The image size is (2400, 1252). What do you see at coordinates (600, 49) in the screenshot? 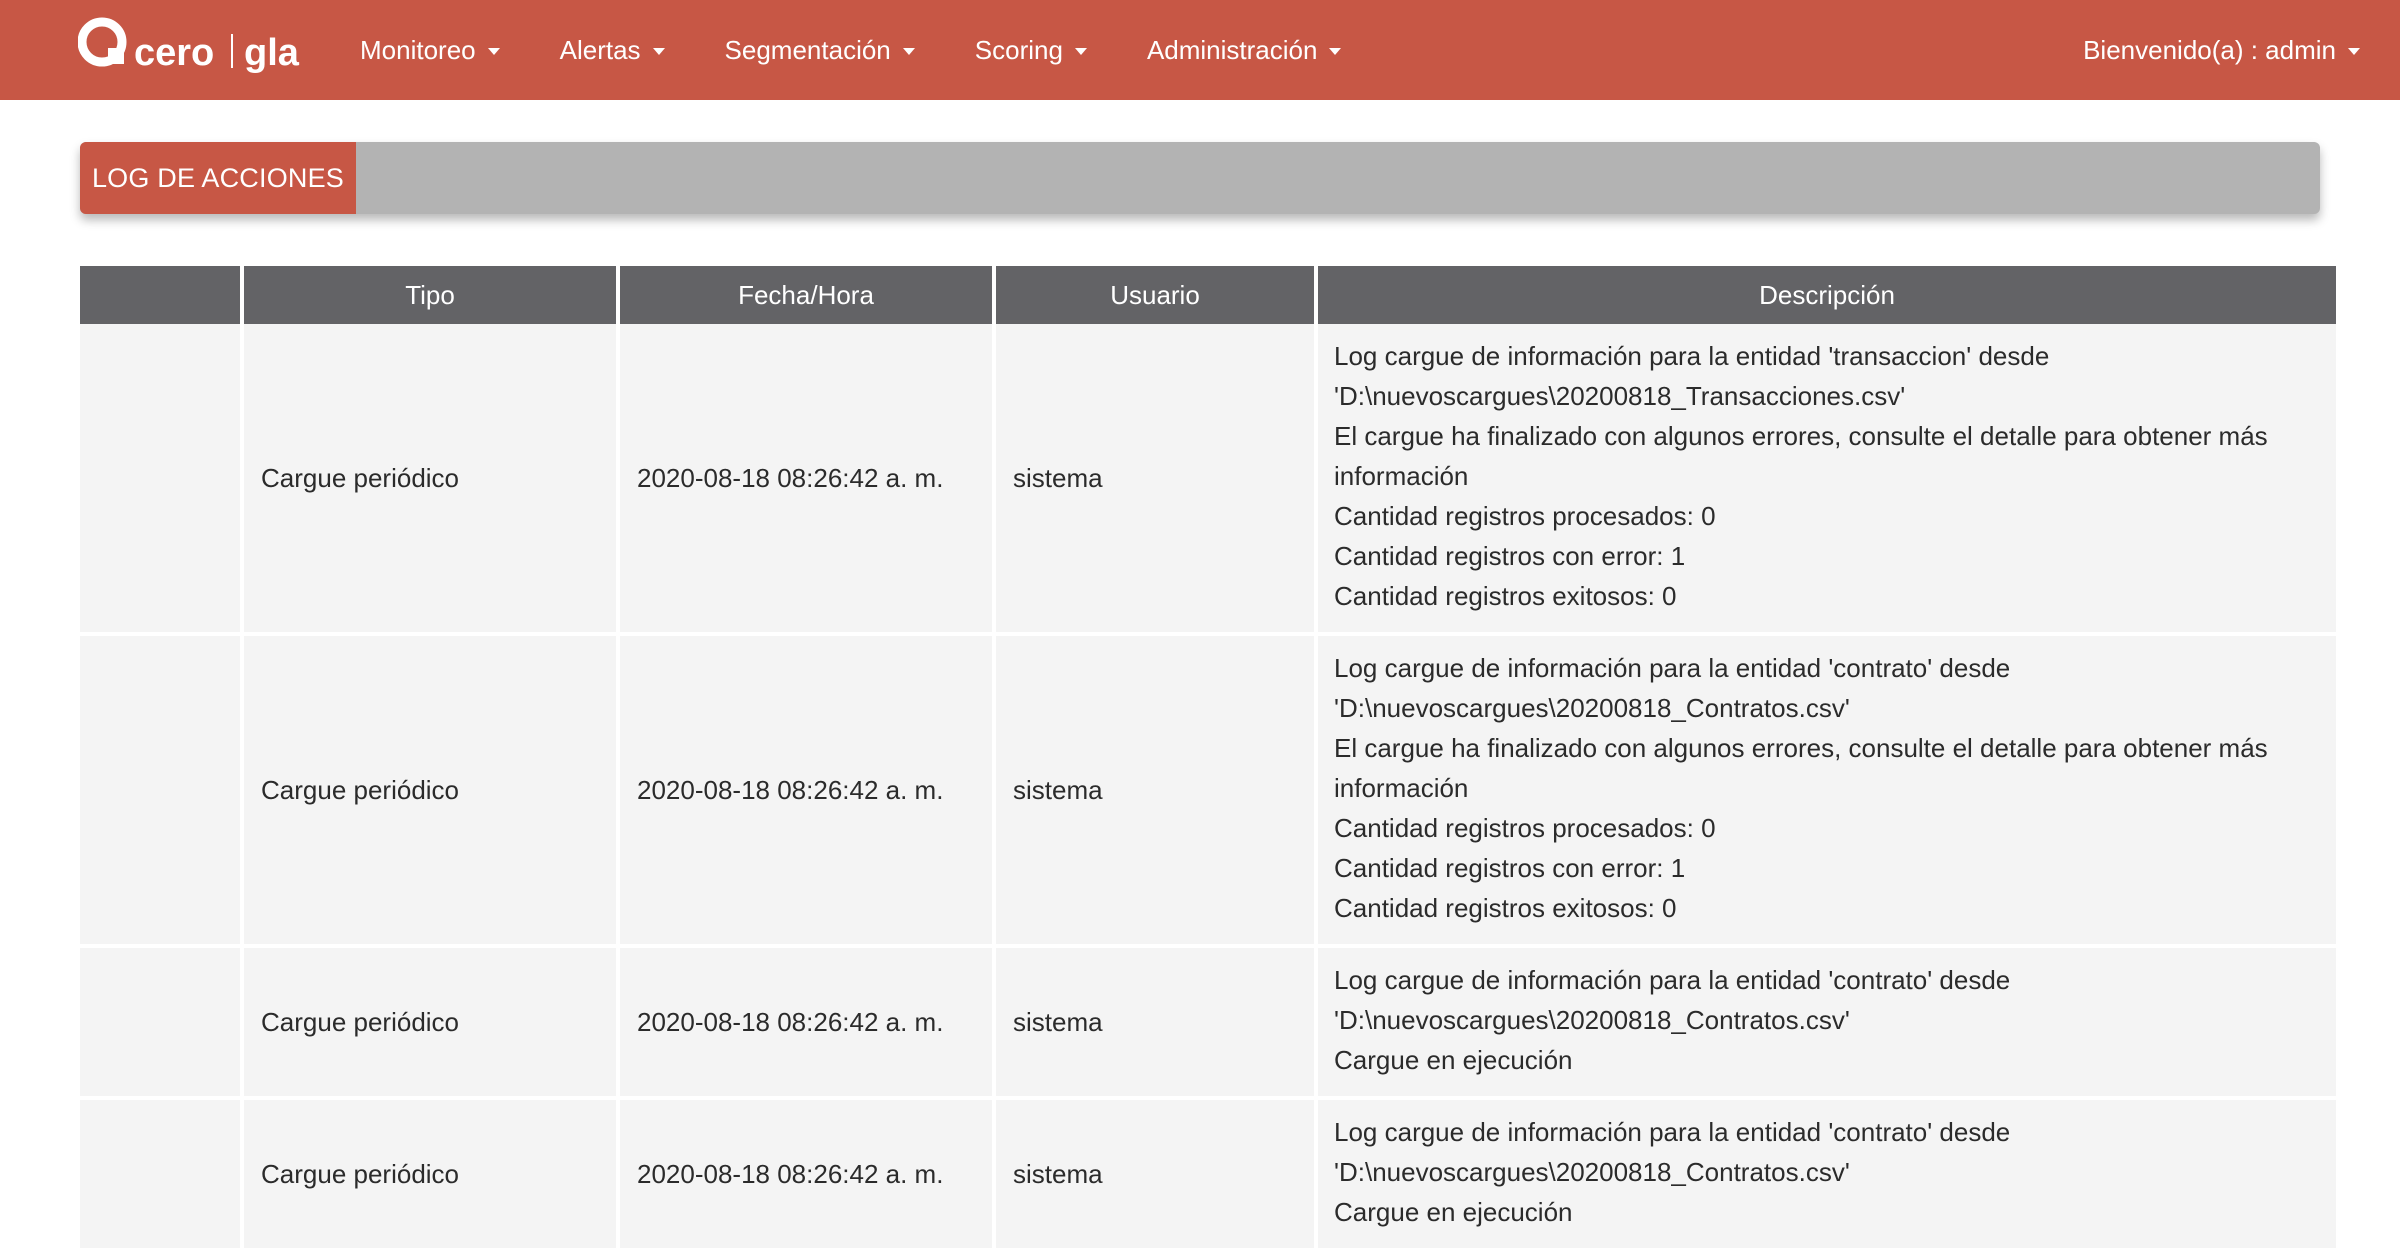
I see `nav-alertas-label: Alertas` at bounding box center [600, 49].